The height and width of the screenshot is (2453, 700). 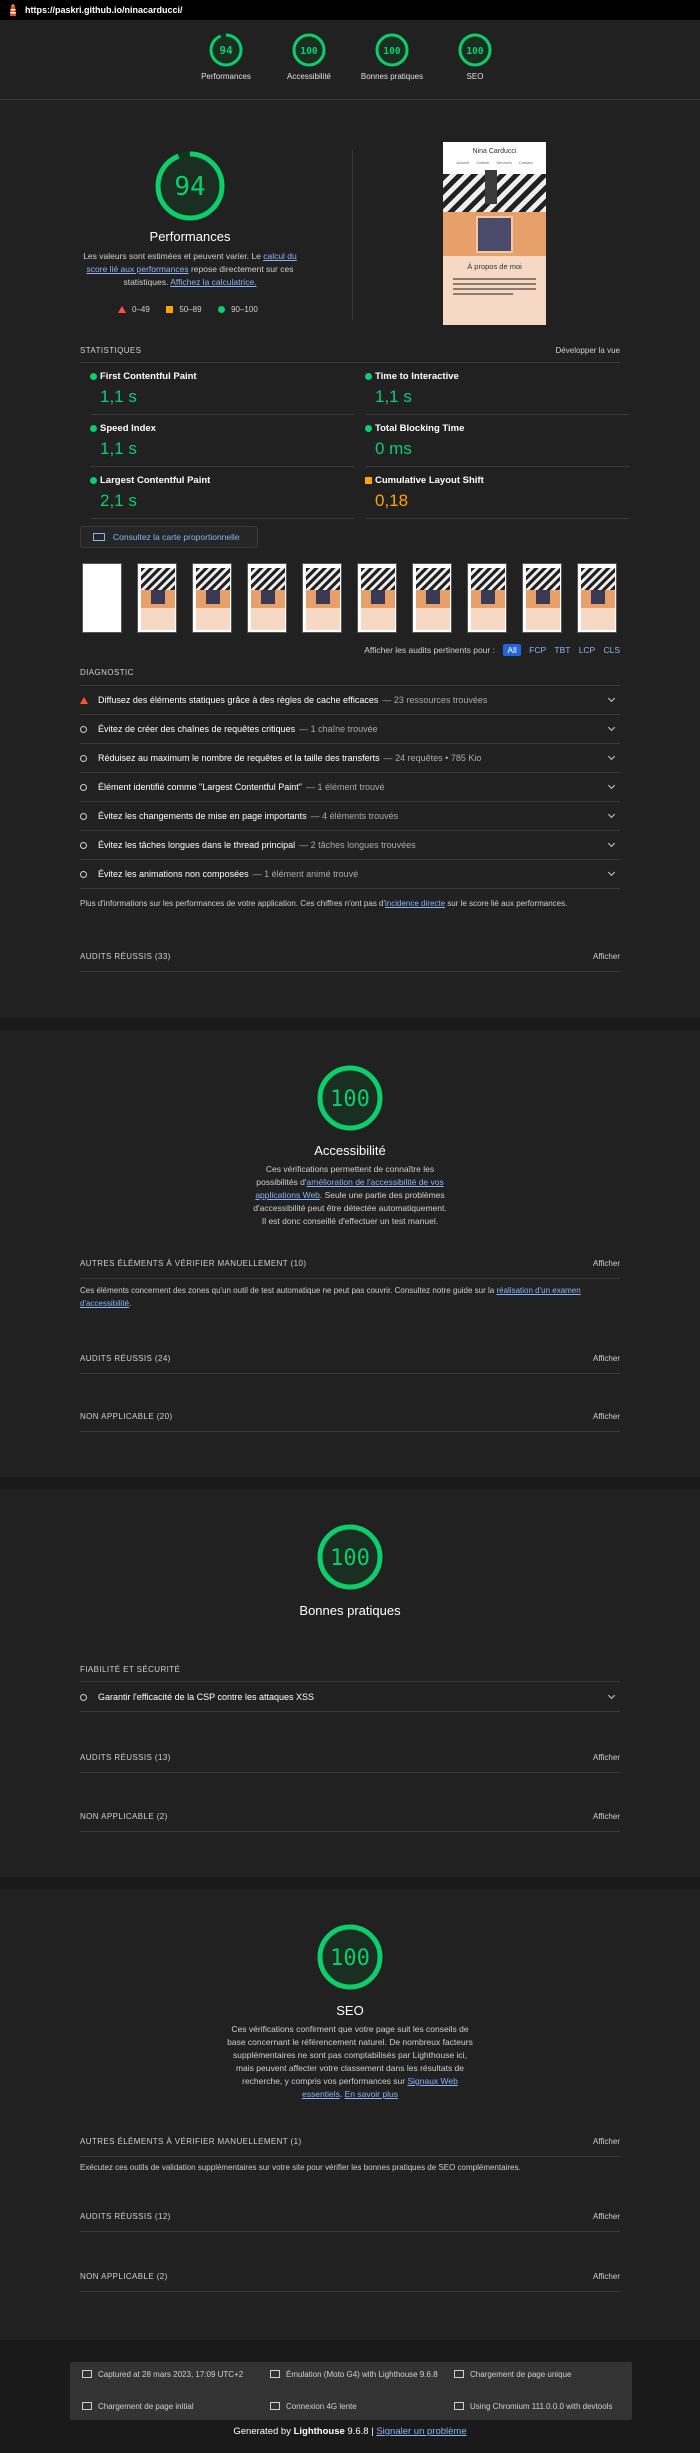 What do you see at coordinates (350, 2277) in the screenshot?
I see `not-applicable-seo: Non applicable (2) Afficher` at bounding box center [350, 2277].